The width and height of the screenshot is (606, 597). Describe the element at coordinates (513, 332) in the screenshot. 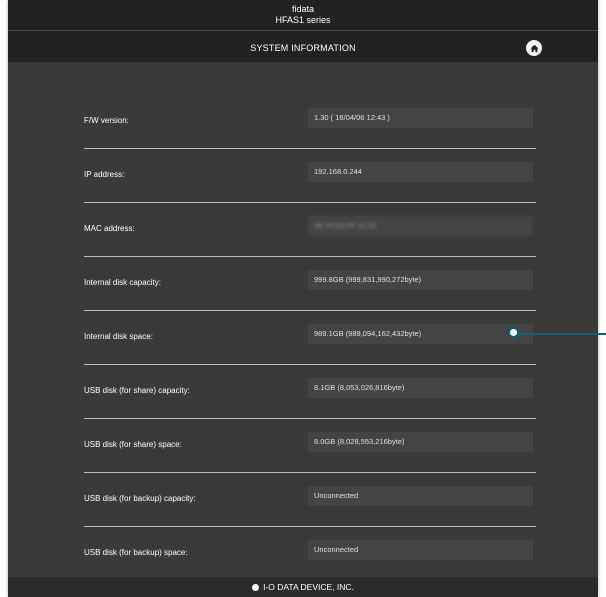

I see `callout-marker` at that location.